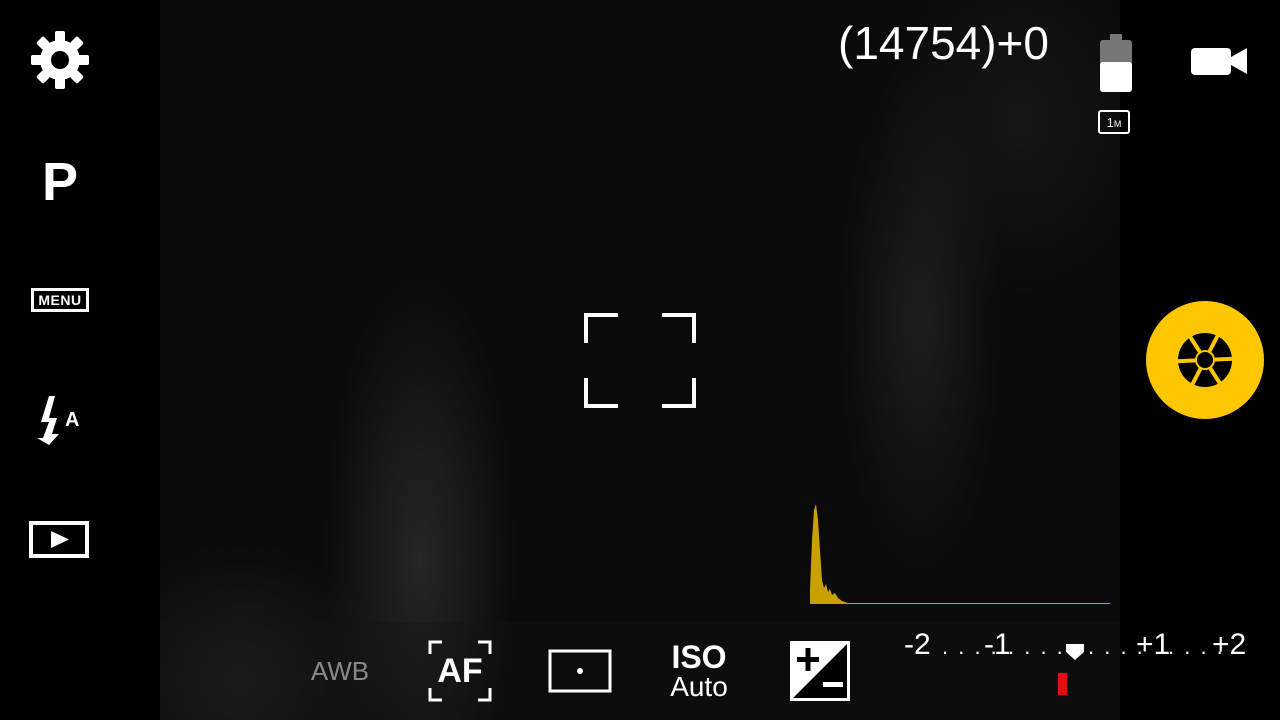 The width and height of the screenshot is (1280, 720). I want to click on iso-button: ISO Auto, so click(699, 671).